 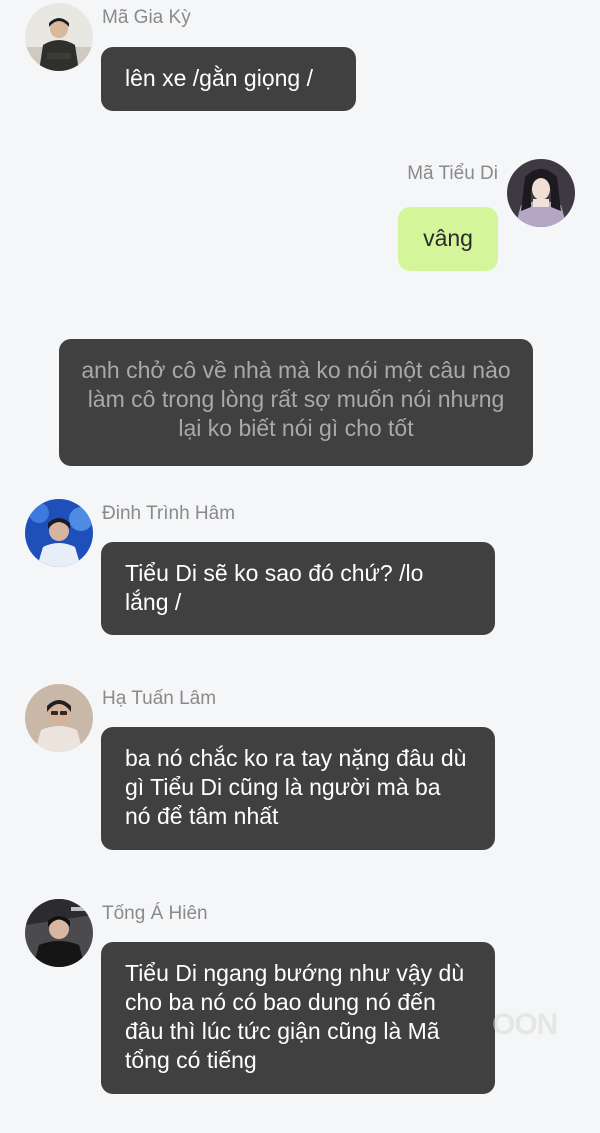 I want to click on message-bubble: lên xe /gằn giọng /, so click(x=228, y=79).